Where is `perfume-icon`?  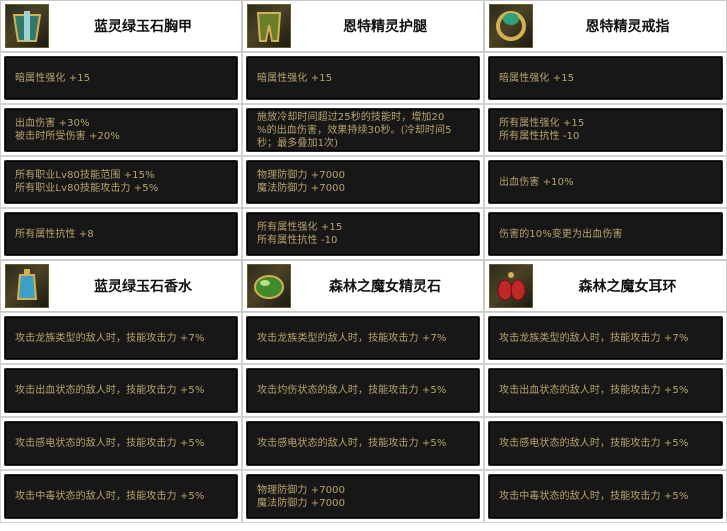
perfume-icon is located at coordinates (27, 286).